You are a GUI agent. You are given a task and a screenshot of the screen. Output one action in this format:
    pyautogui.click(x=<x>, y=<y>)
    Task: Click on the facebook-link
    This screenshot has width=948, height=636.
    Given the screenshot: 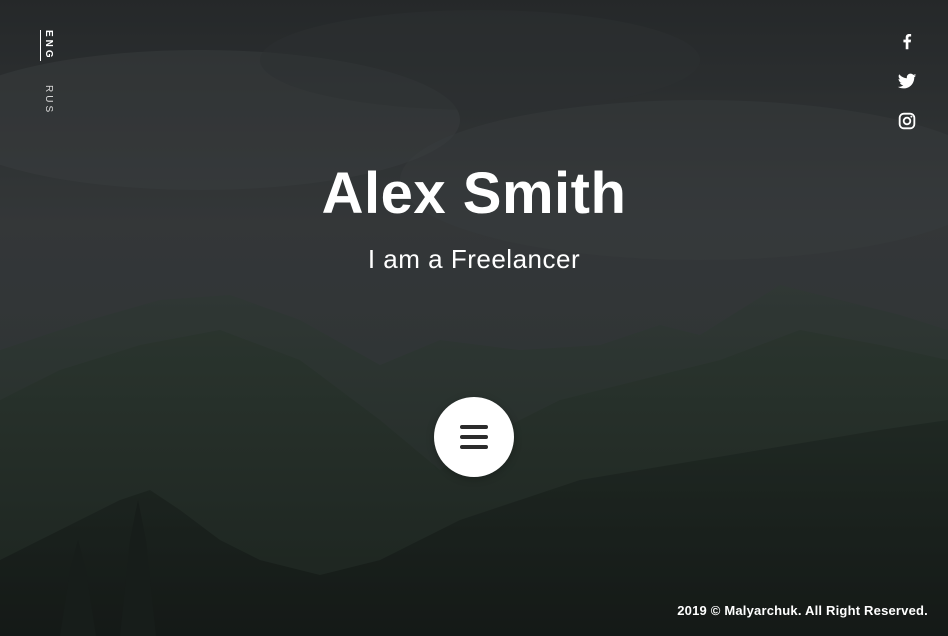 What is the action you would take?
    pyautogui.click(x=907, y=41)
    